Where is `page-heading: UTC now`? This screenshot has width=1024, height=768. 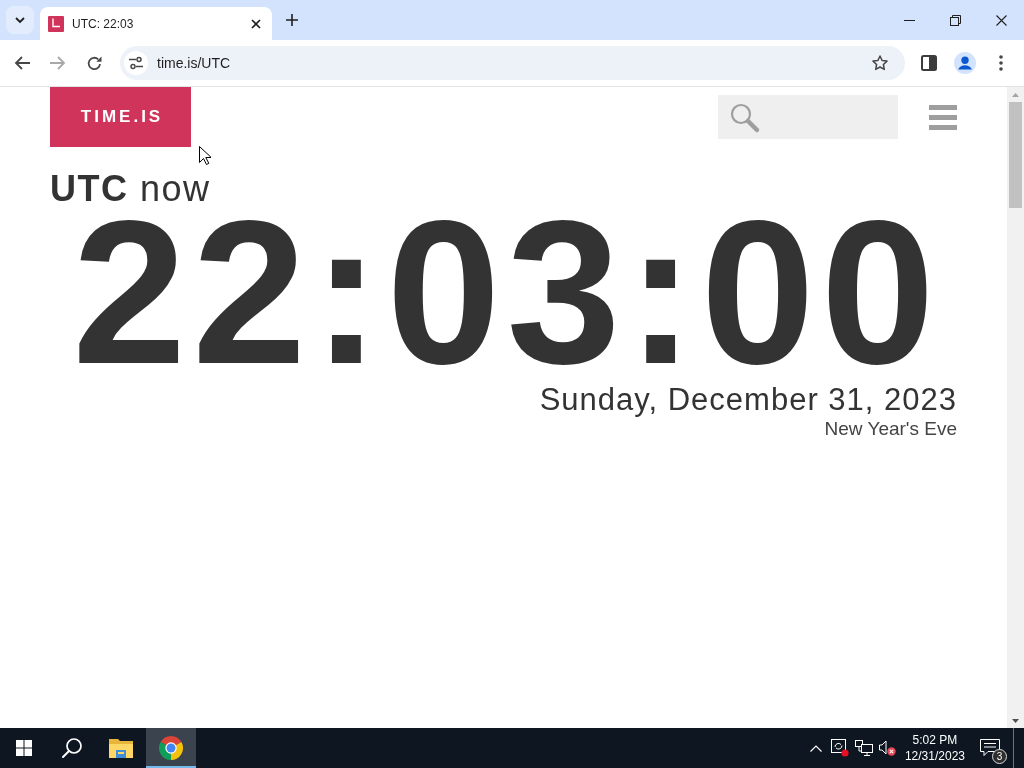
page-heading: UTC now is located at coordinates (130, 189).